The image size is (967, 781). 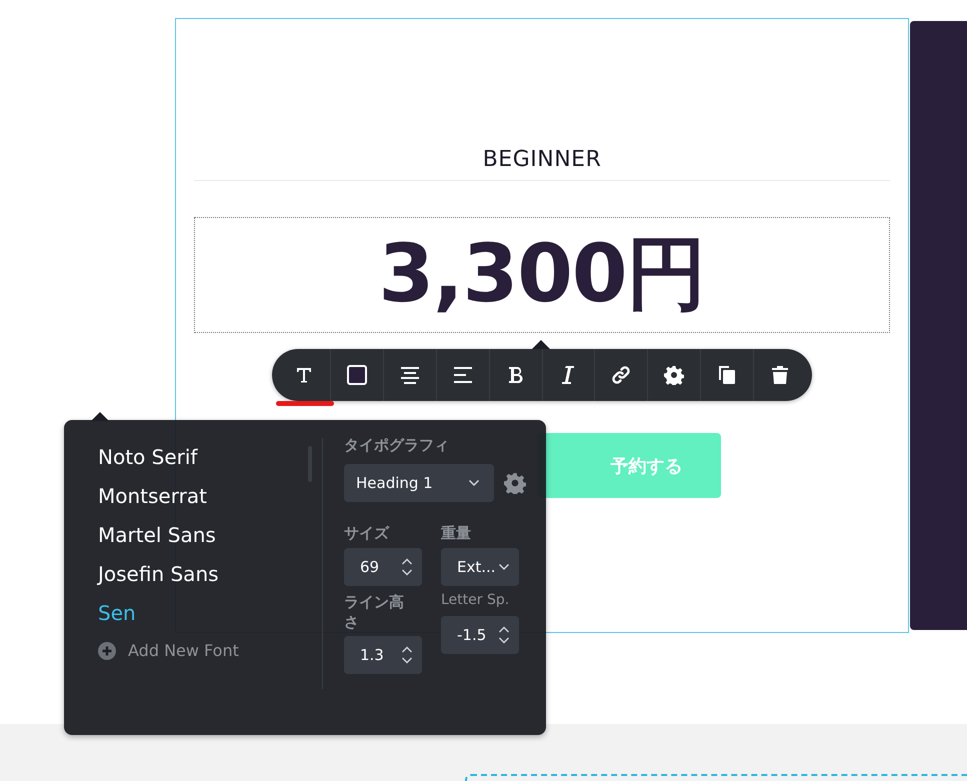 I want to click on italic-icon, so click(x=568, y=375).